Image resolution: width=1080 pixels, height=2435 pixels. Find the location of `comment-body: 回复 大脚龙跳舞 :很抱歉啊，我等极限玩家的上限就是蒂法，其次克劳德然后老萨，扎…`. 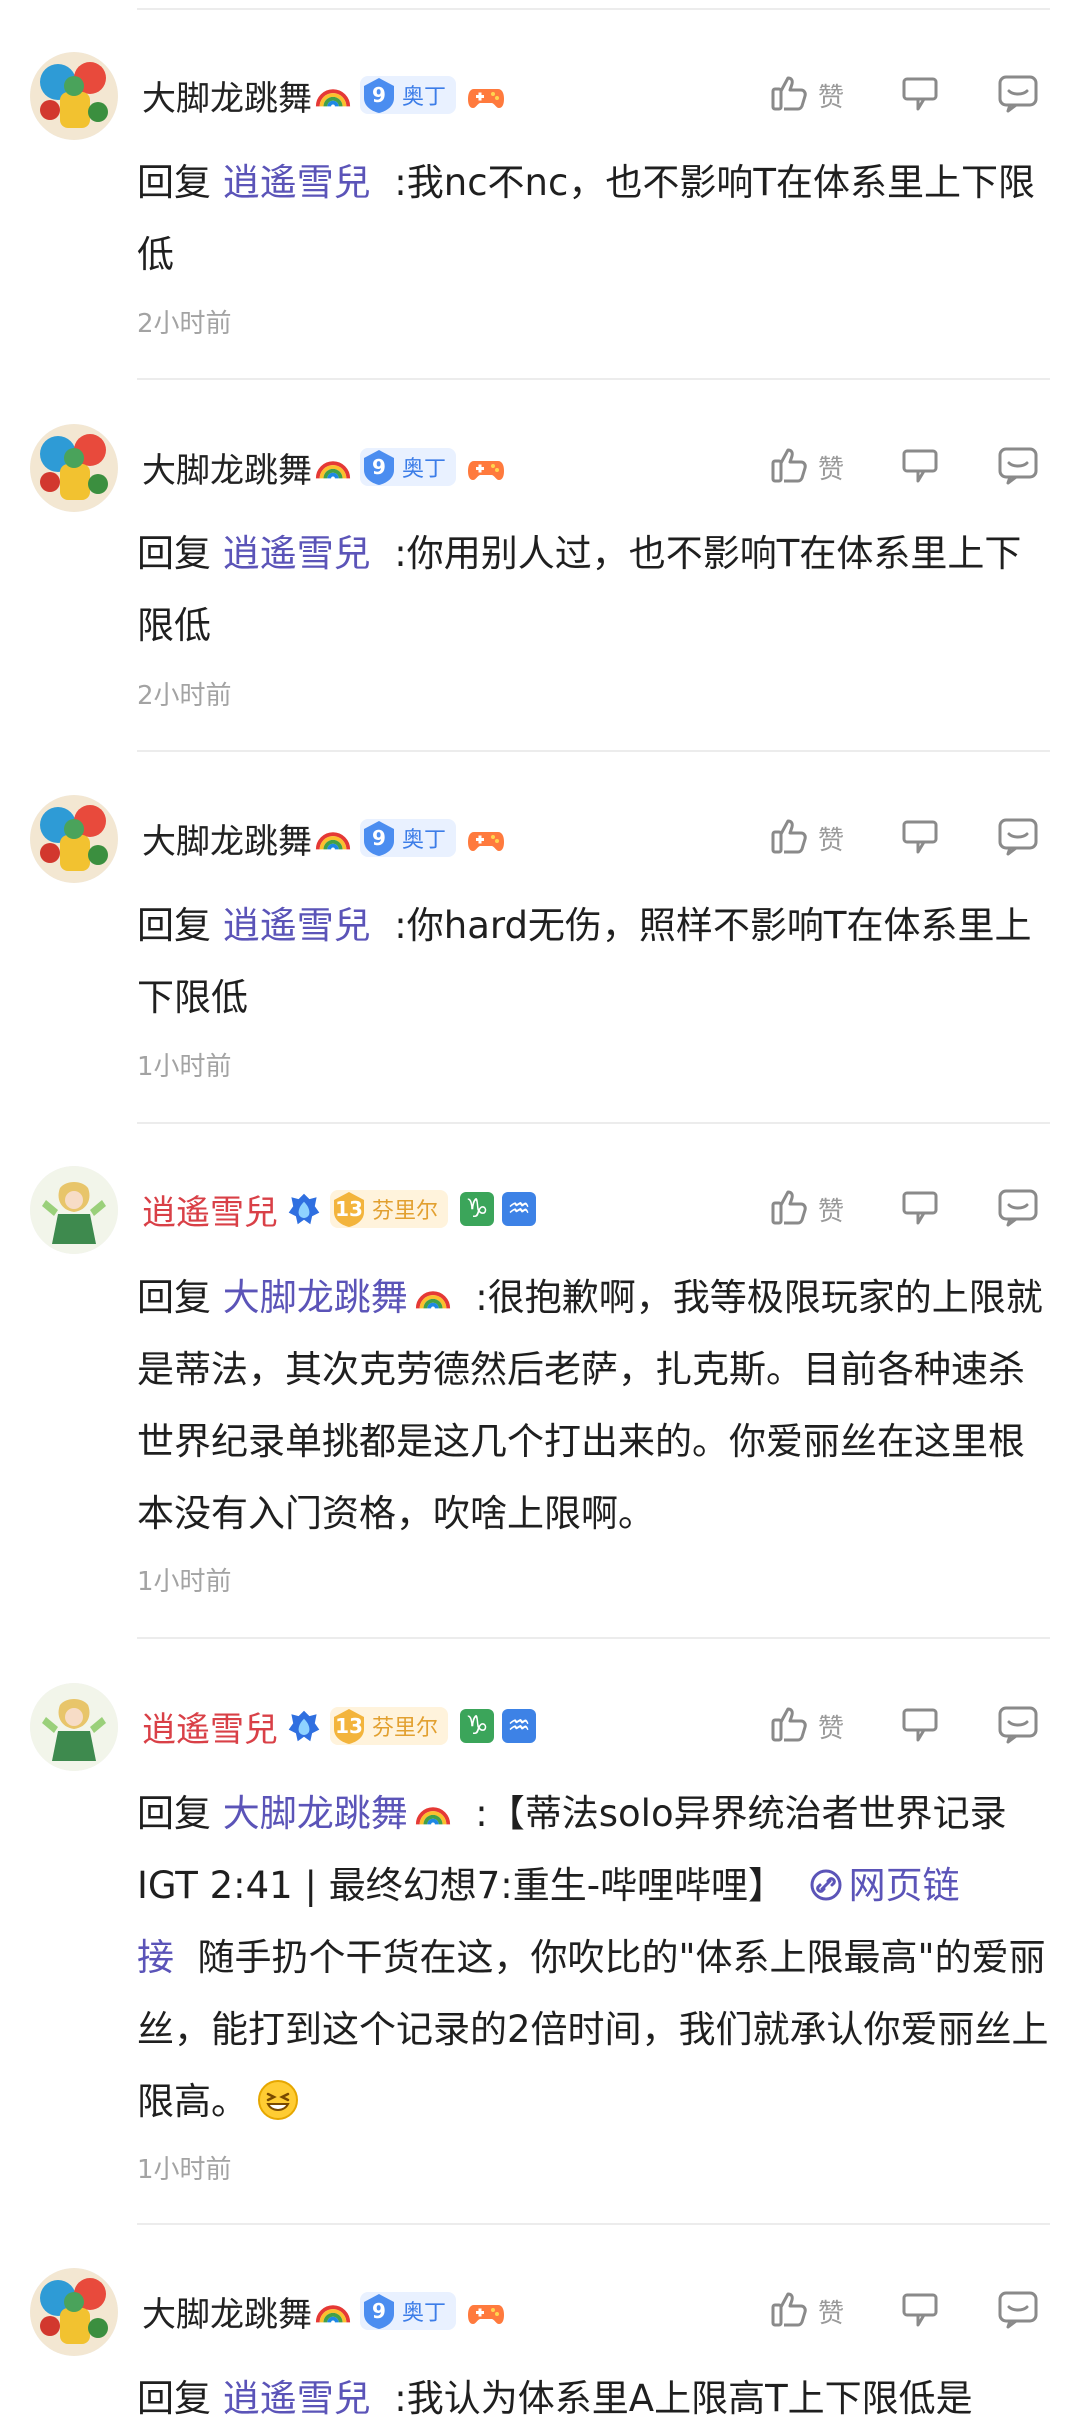

comment-body: 回复 大脚龙跳舞 :很抱歉啊，我等极限玩家的上限就是蒂法，其次克劳德然后老萨，扎… is located at coordinates (597, 1406).